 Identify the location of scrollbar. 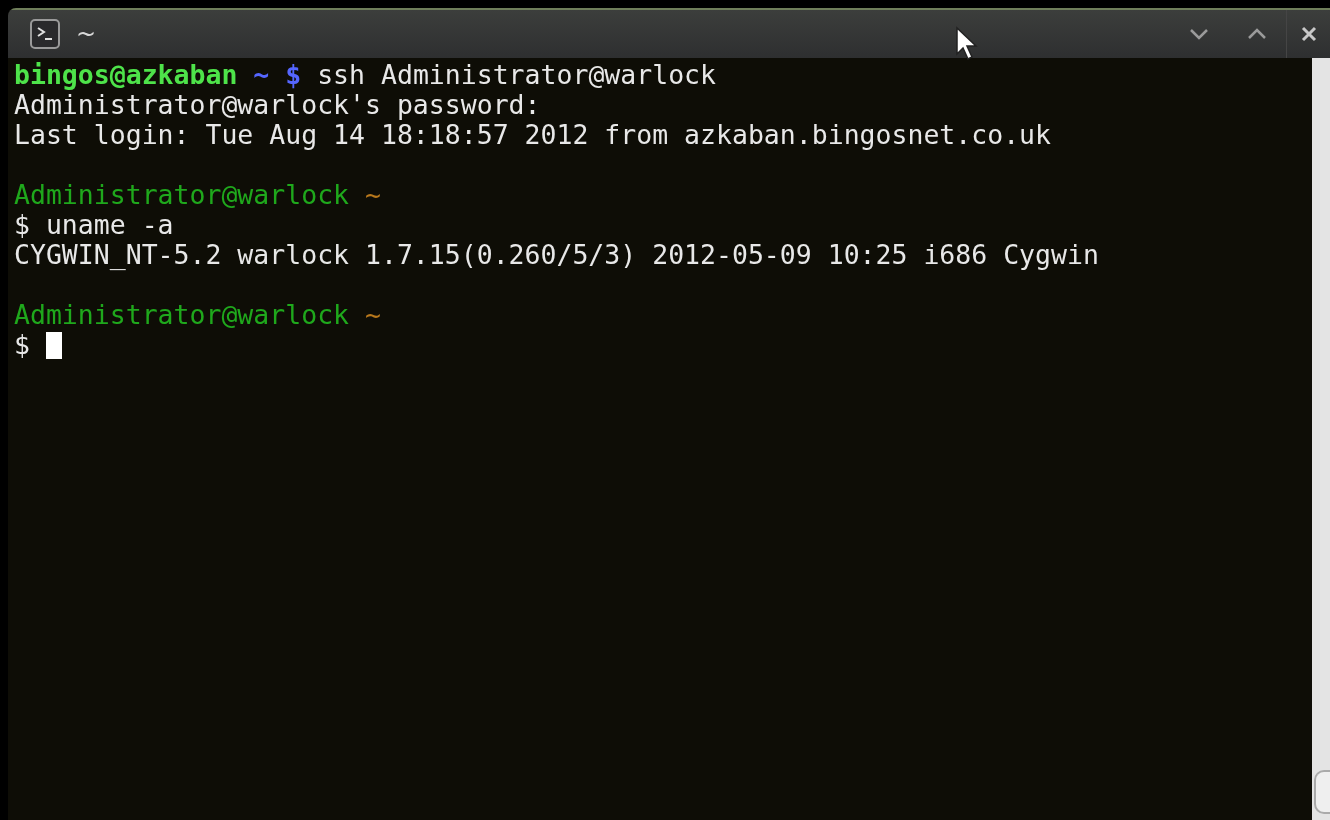
(1321, 439).